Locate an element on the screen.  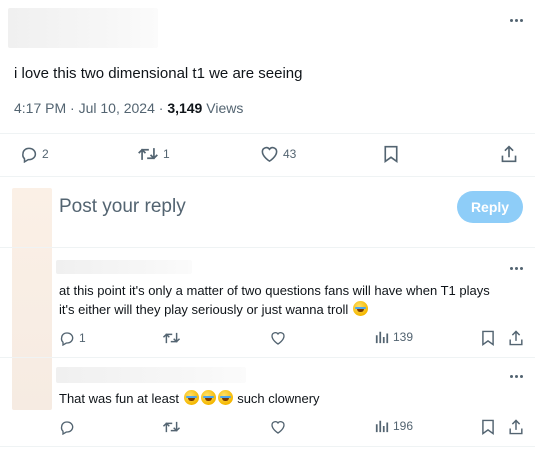
reply-button: 1 is located at coordinates (72, 338).